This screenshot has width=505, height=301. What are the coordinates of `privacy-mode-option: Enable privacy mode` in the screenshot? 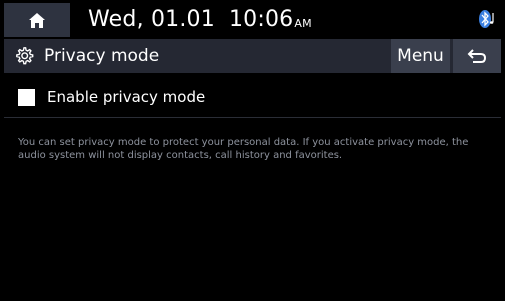 It's located at (252, 97).